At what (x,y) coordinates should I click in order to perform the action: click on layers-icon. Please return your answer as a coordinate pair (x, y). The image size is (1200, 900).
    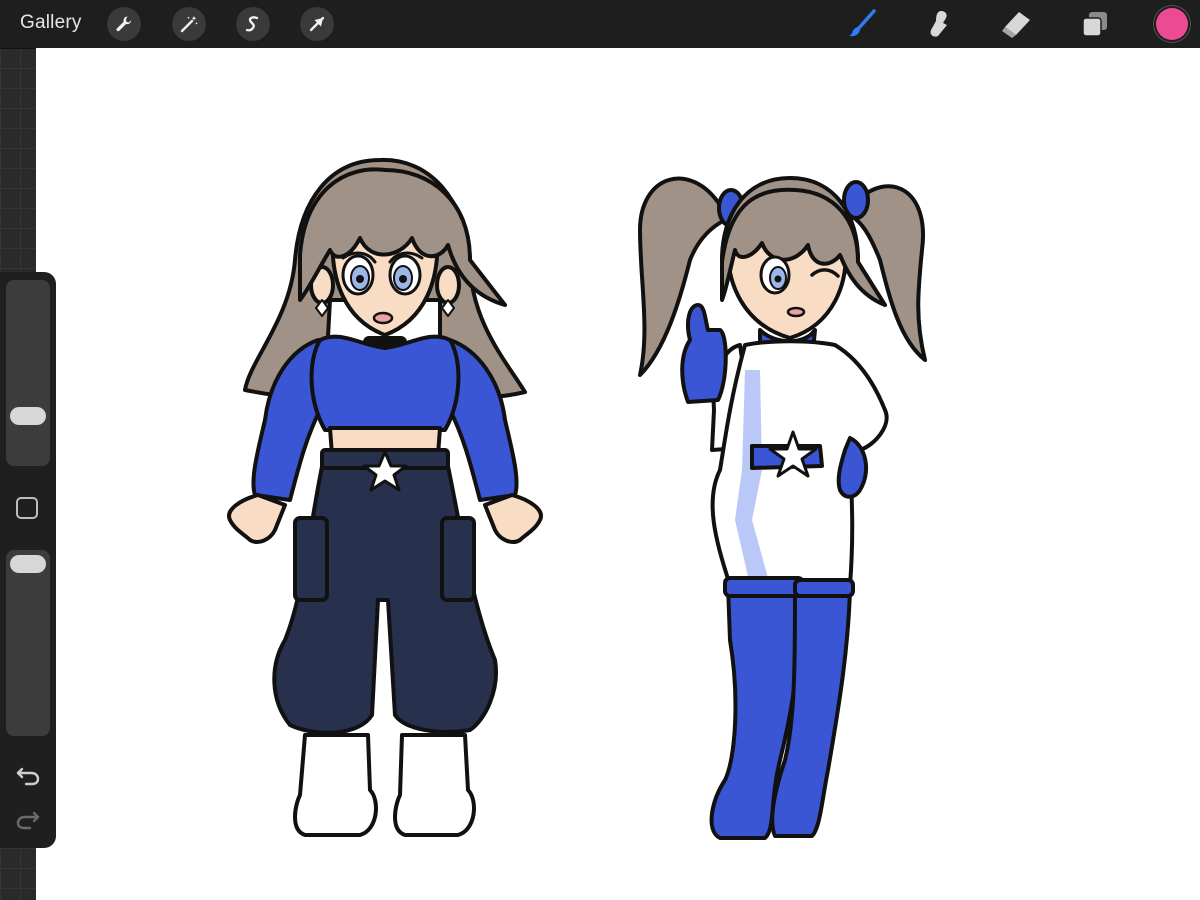
    Looking at the image, I should click on (1094, 24).